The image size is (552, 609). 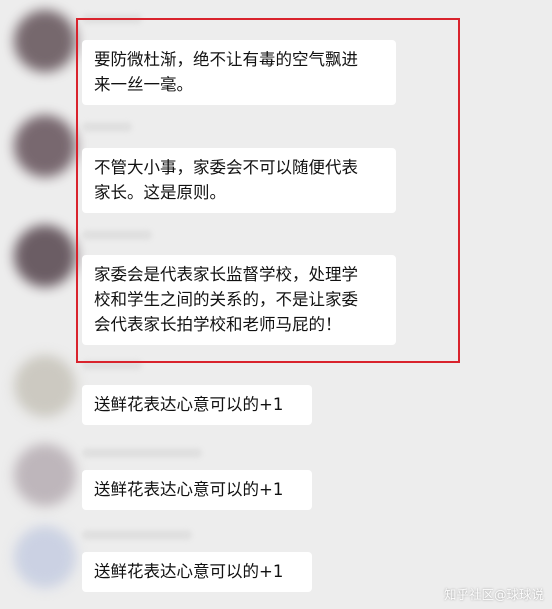 I want to click on message-bubble: 不管大小事，家委会不可以随便代表 家长。这是原则。, so click(x=239, y=180).